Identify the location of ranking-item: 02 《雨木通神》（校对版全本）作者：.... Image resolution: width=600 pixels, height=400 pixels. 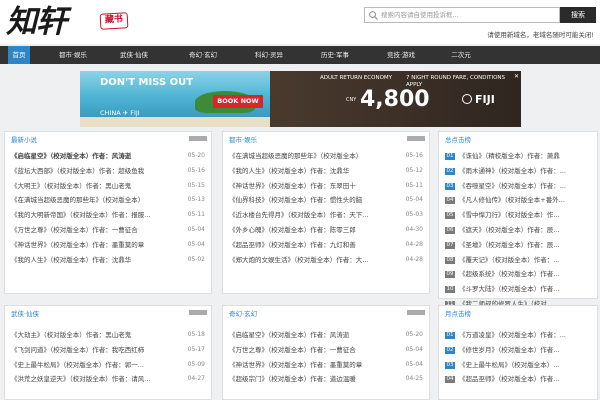
(518, 171).